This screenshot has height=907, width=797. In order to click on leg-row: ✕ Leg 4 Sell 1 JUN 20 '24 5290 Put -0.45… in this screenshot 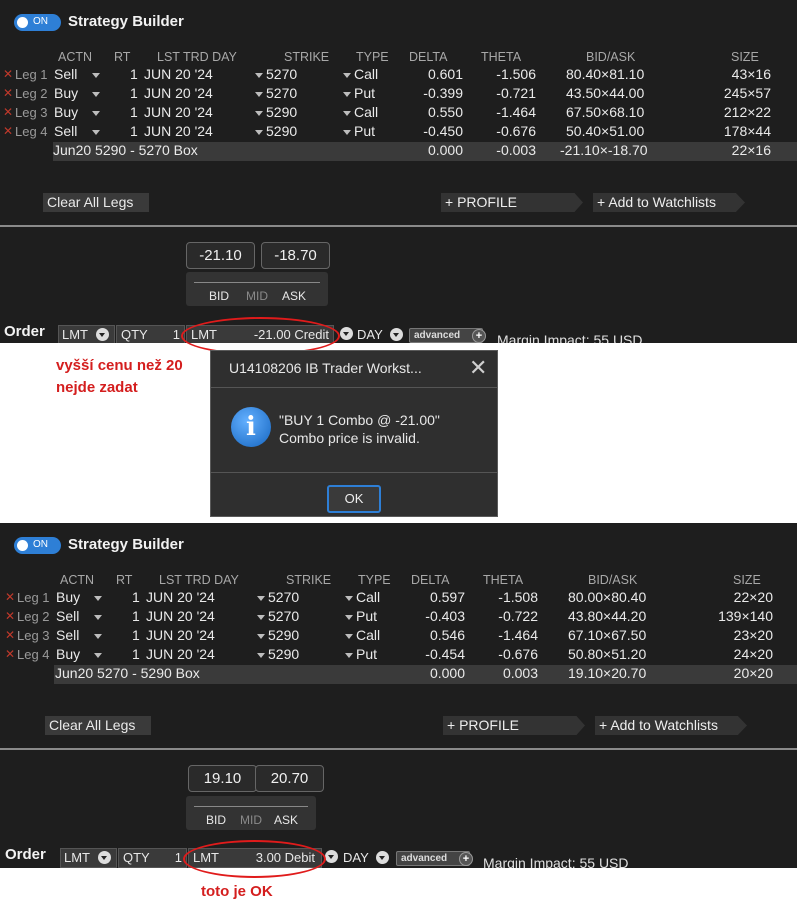, I will do `click(398, 132)`.